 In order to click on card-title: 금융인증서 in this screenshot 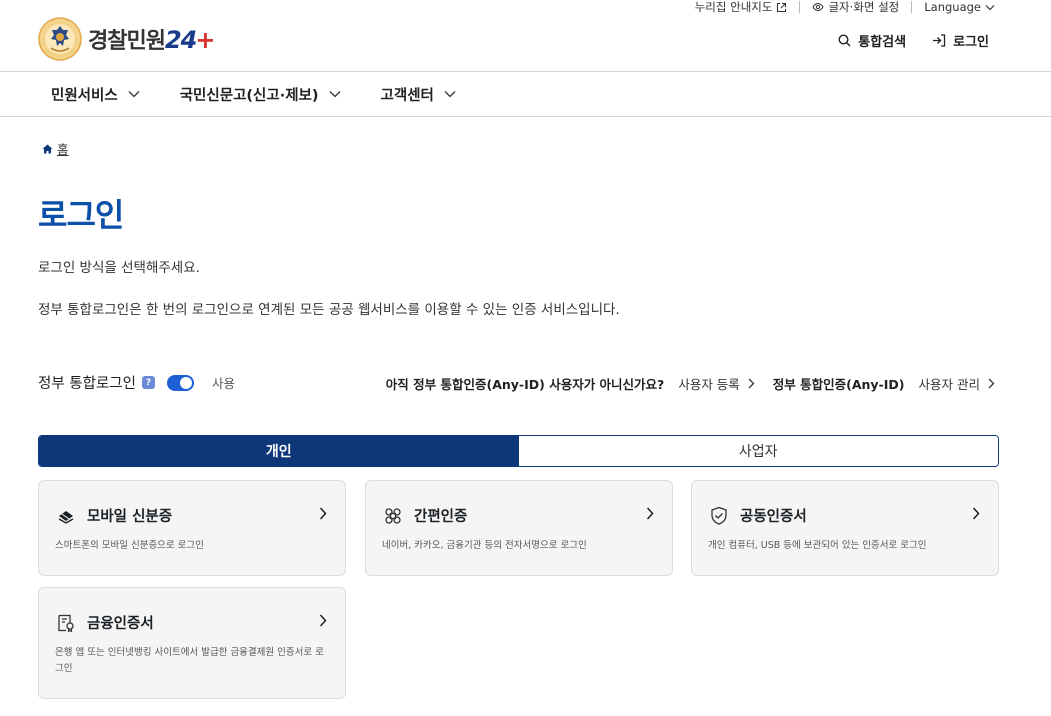, I will do `click(120, 624)`.